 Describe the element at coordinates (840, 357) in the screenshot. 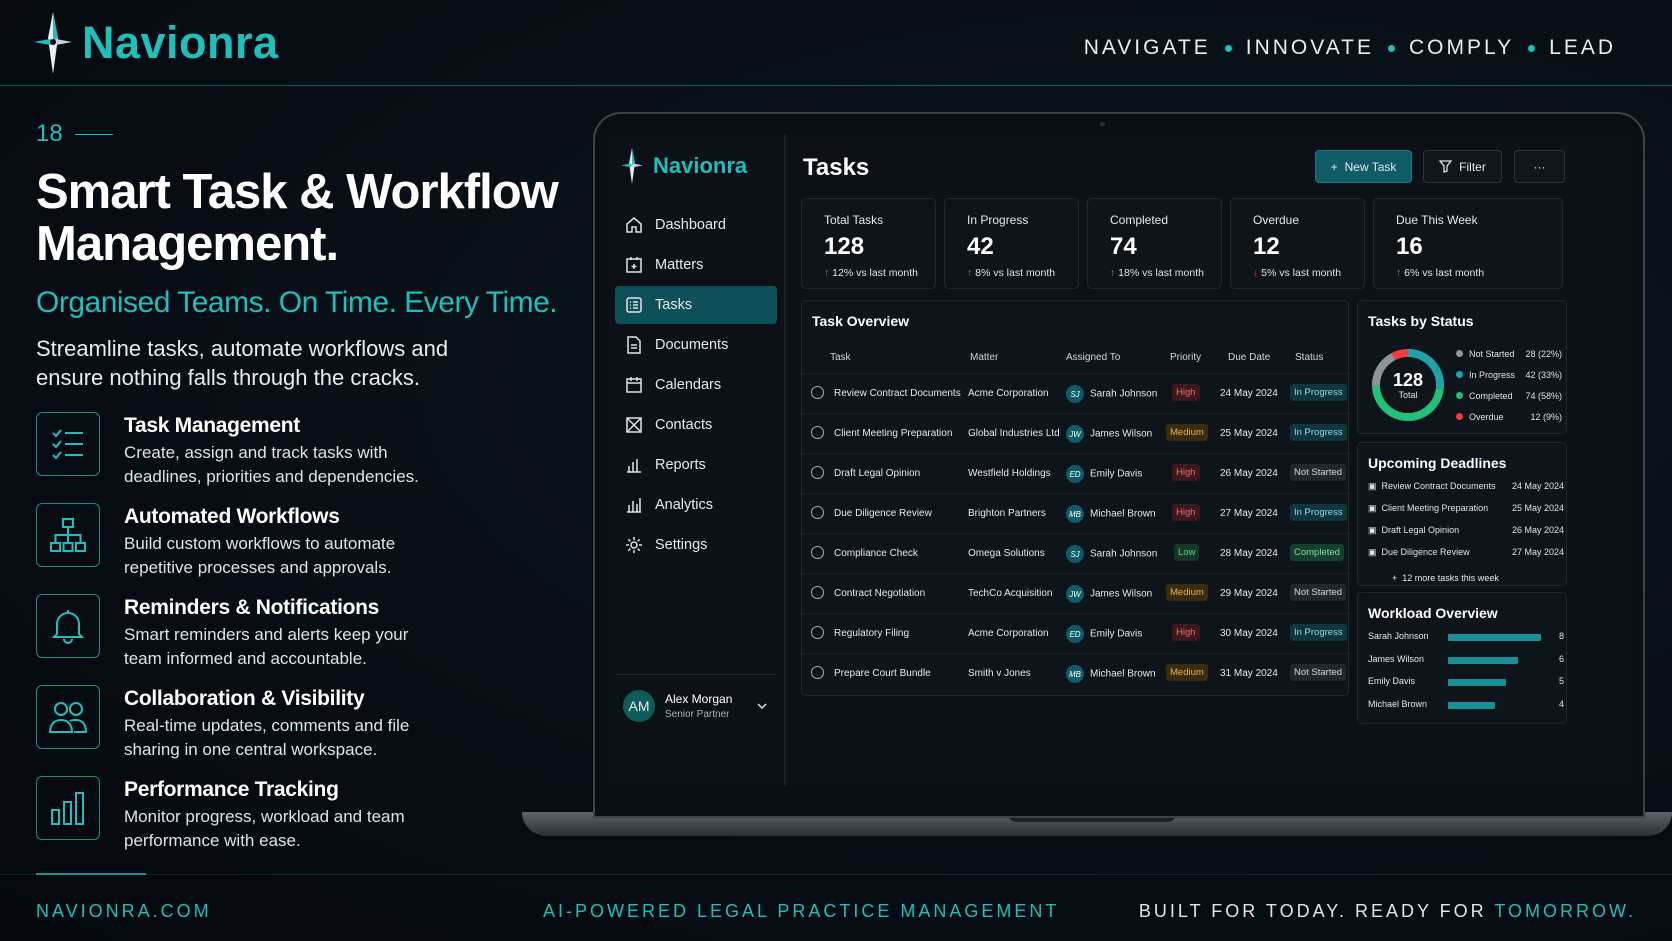

I see `column-header: Task` at that location.